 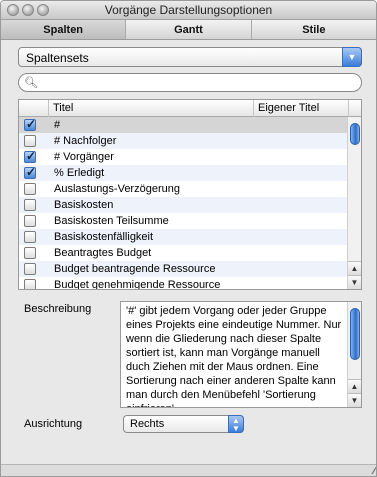 I want to click on table-row: Basiskosten Teilsumme, so click(x=184, y=221).